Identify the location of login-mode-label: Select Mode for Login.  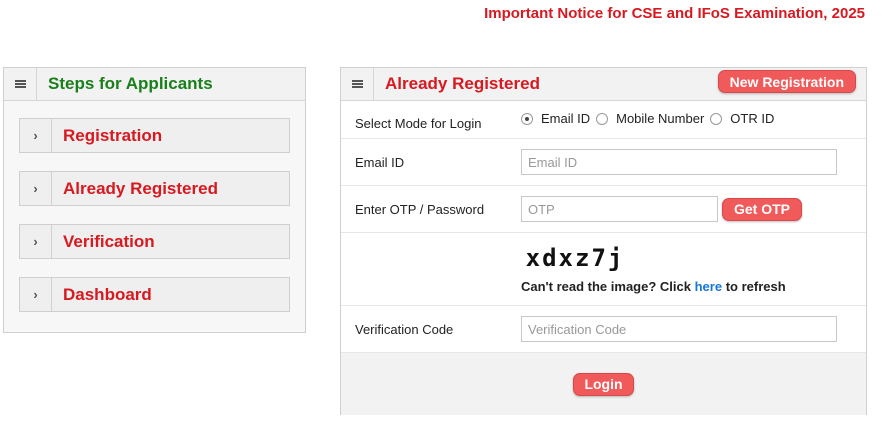
(418, 123).